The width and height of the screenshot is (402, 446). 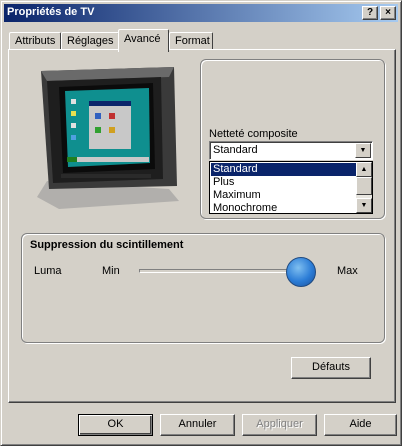 What do you see at coordinates (111, 271) in the screenshot?
I see `slider-min-label: Min` at bounding box center [111, 271].